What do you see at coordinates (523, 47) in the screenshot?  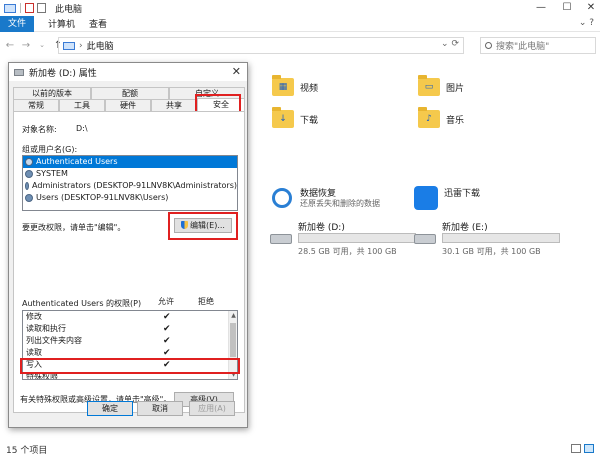 I see `search-placeholder: 搜索"此电脑"` at bounding box center [523, 47].